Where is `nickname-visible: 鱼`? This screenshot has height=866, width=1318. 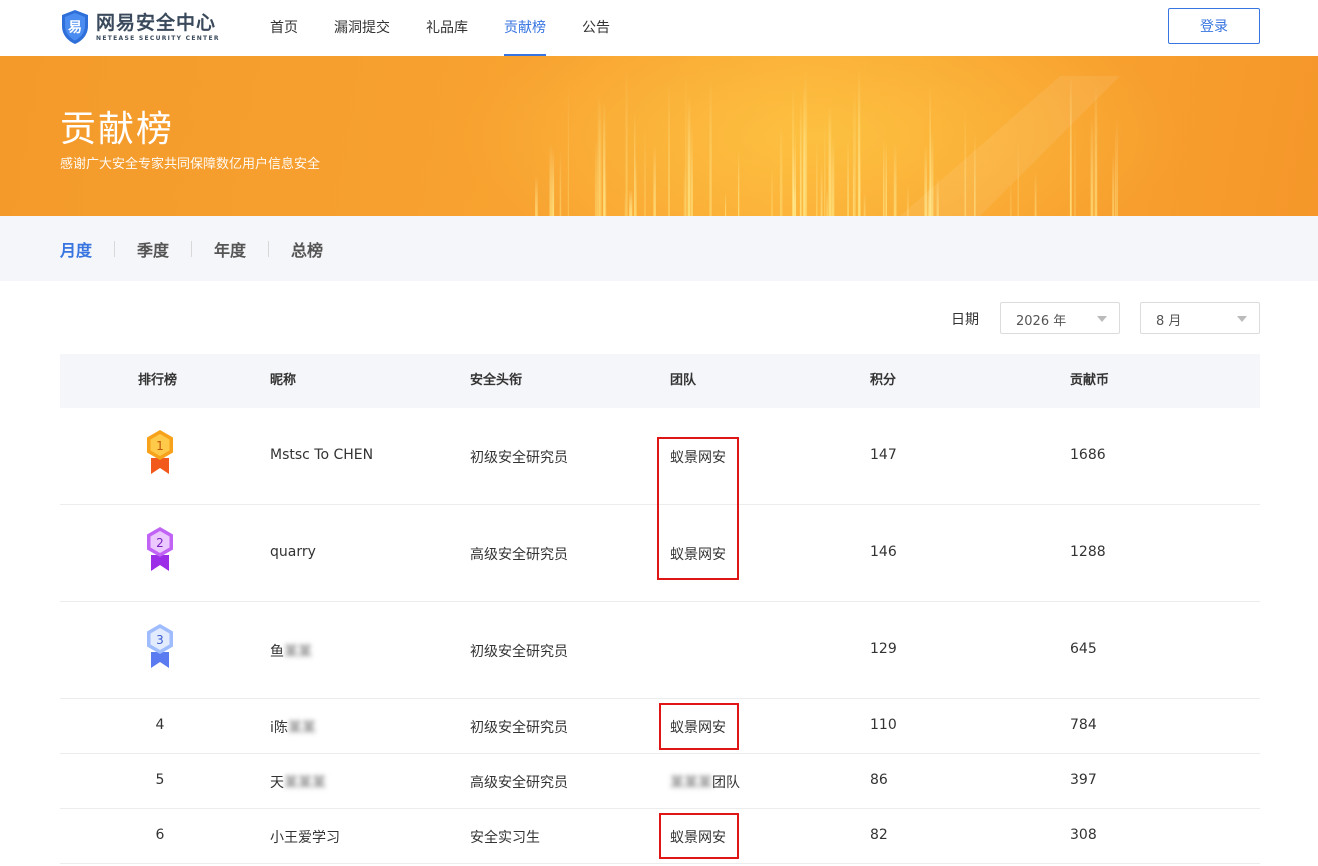
nickname-visible: 鱼 is located at coordinates (277, 652).